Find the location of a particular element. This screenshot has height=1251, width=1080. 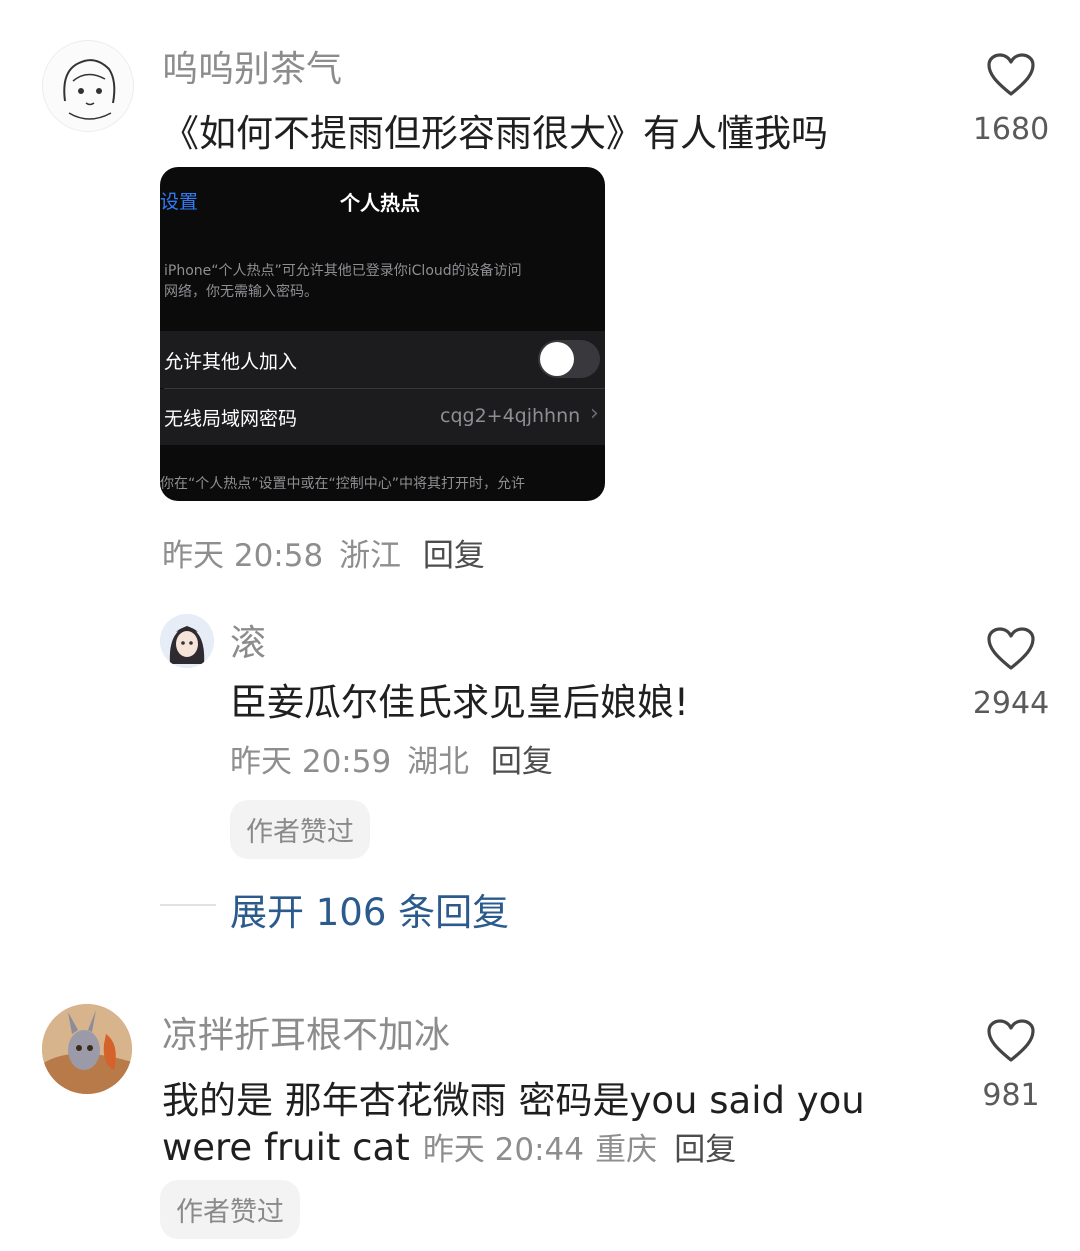

allow-others-toggle is located at coordinates (569, 359).